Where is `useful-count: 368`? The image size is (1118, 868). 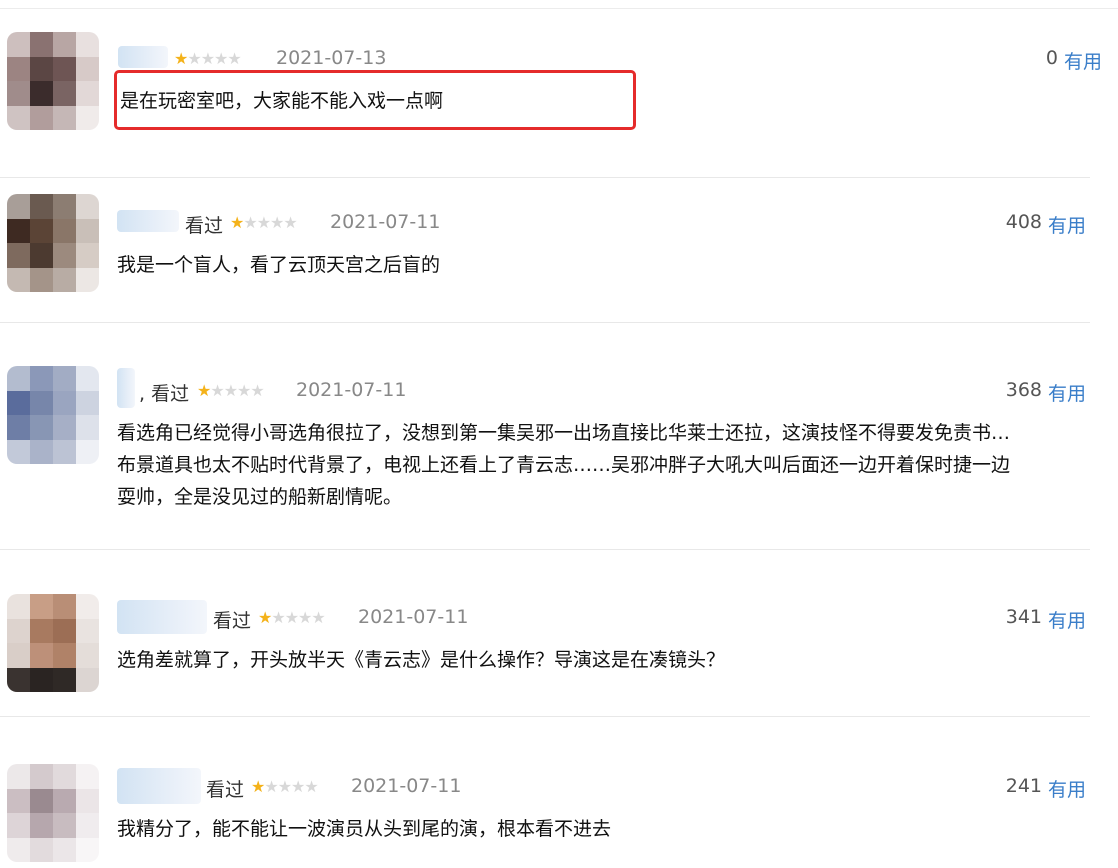 useful-count: 368 is located at coordinates (1023, 390).